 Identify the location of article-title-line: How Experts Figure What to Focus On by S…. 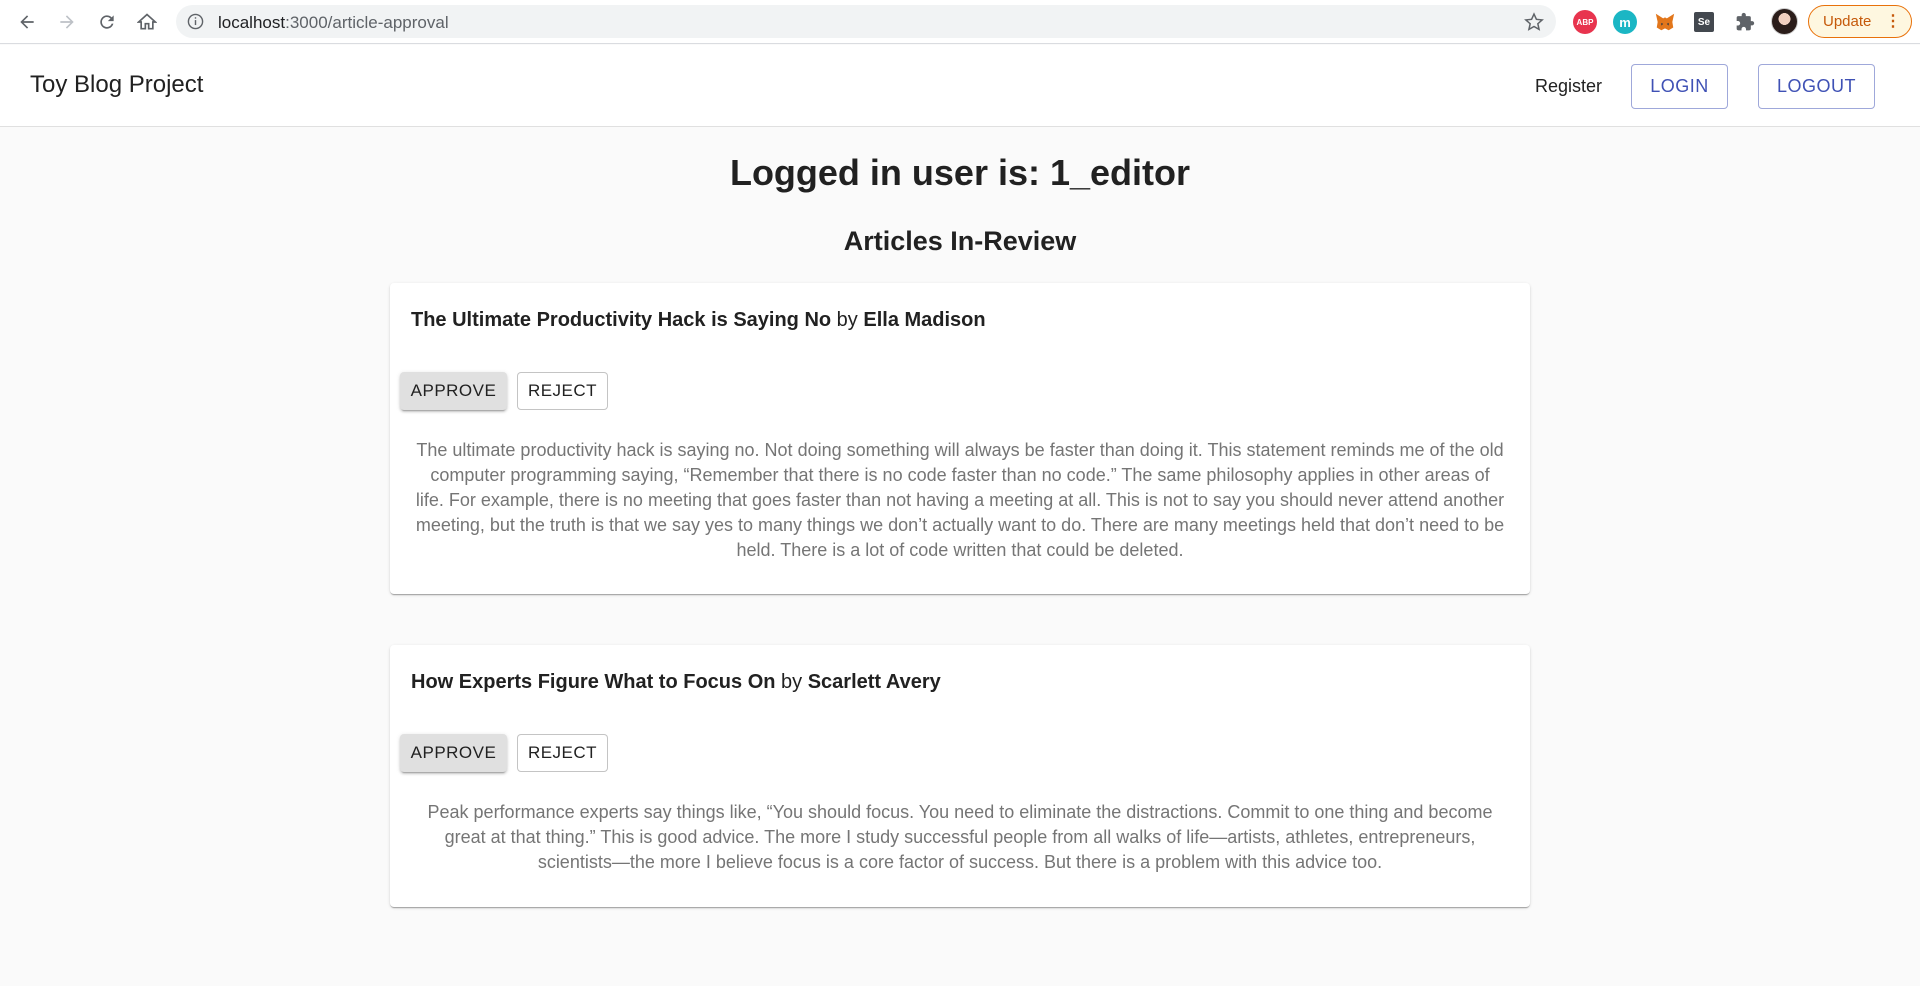
(676, 682).